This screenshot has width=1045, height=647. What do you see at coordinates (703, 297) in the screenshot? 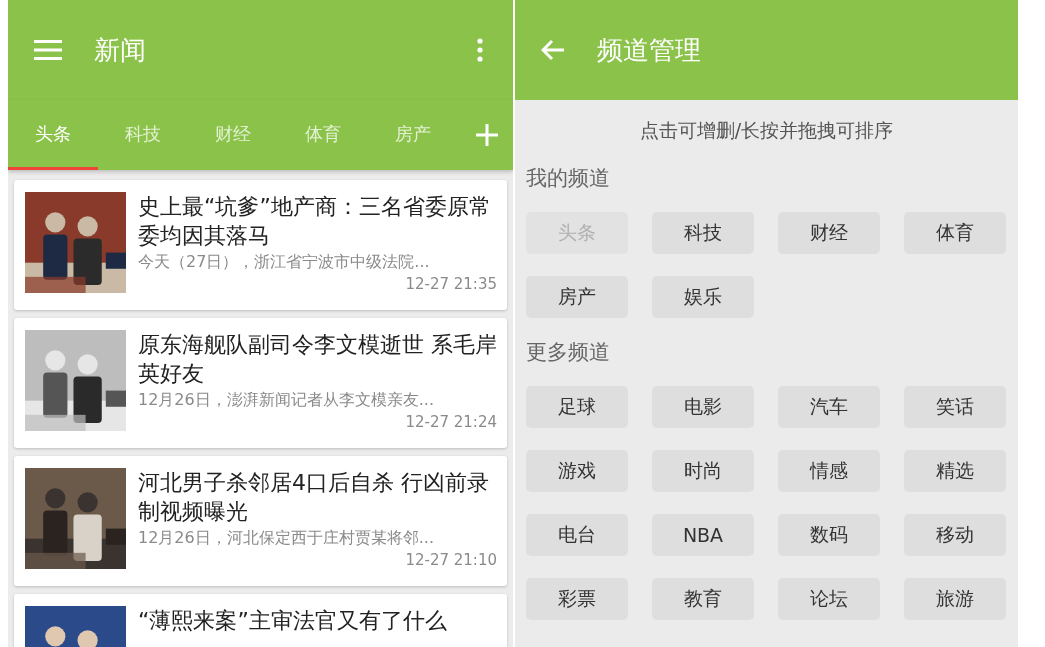
I see `channel-chip: 娱乐` at bounding box center [703, 297].